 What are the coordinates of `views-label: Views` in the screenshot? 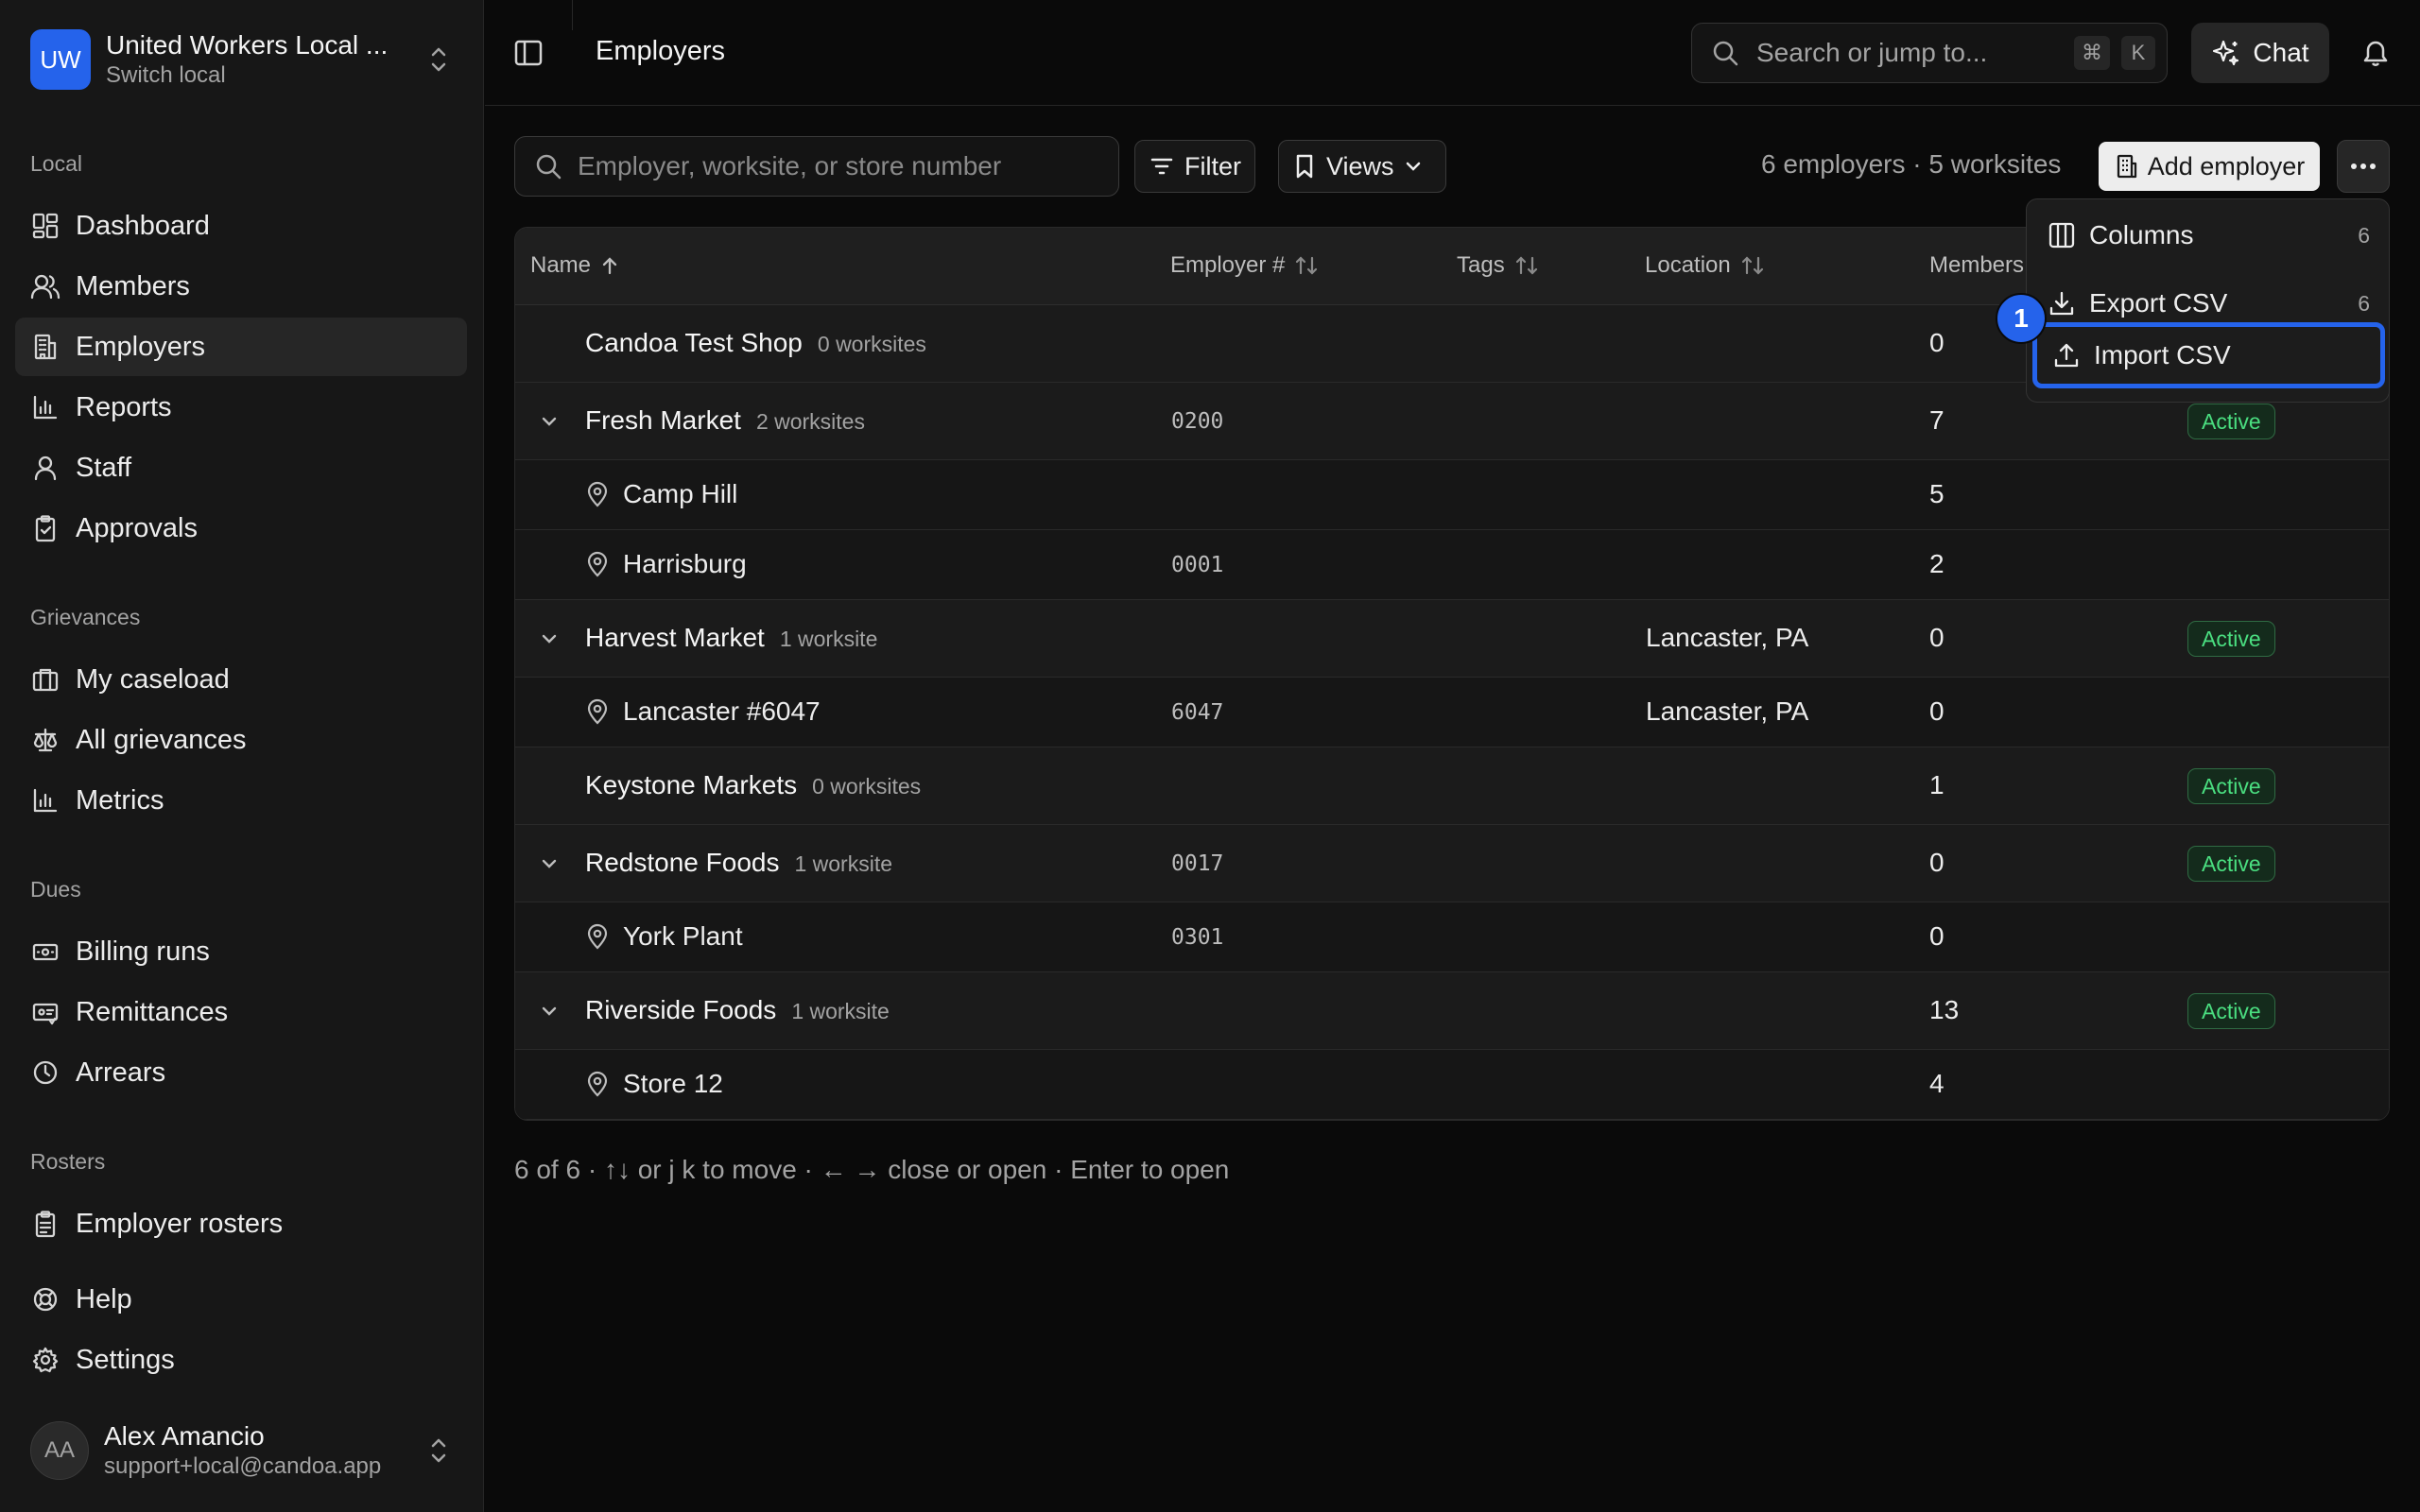 It's located at (1360, 165).